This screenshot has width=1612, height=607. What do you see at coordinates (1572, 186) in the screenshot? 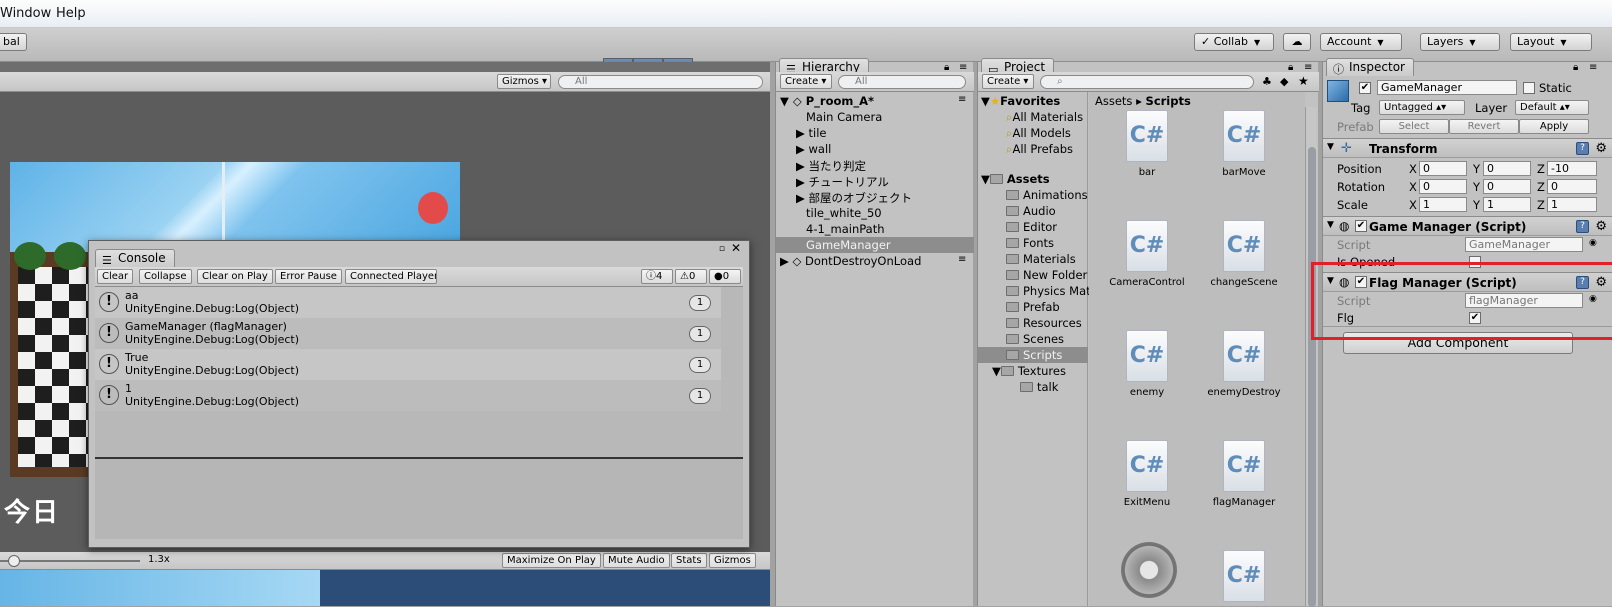
I see `rotation-z-field: 0` at bounding box center [1572, 186].